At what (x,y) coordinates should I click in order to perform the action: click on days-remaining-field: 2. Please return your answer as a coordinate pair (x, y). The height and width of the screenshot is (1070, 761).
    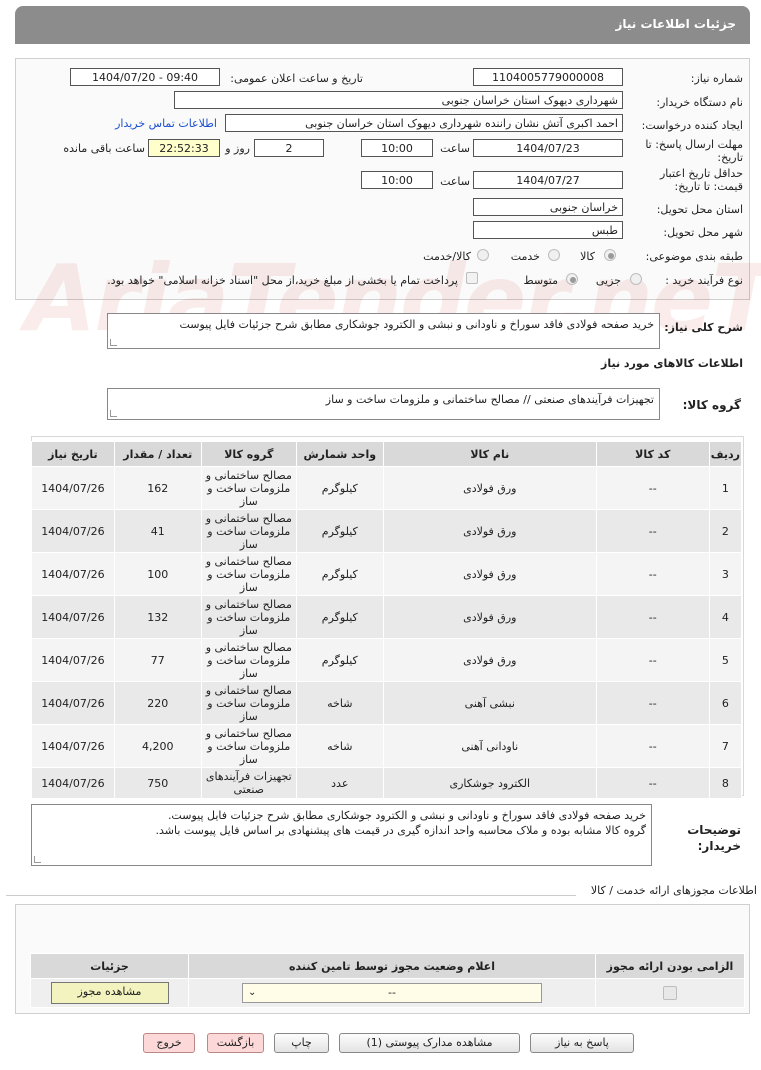
    Looking at the image, I should click on (289, 148).